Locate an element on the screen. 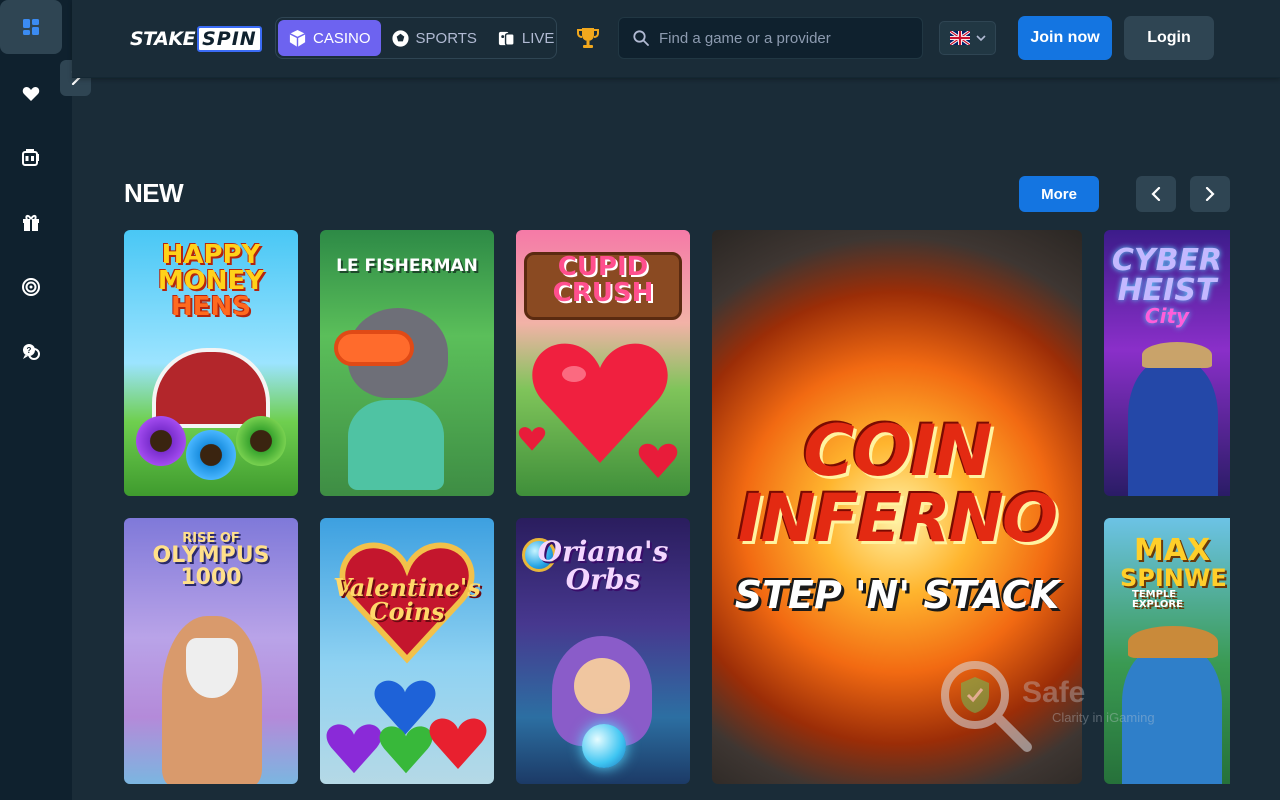  game-title-line: INFERNO is located at coordinates (897, 518).